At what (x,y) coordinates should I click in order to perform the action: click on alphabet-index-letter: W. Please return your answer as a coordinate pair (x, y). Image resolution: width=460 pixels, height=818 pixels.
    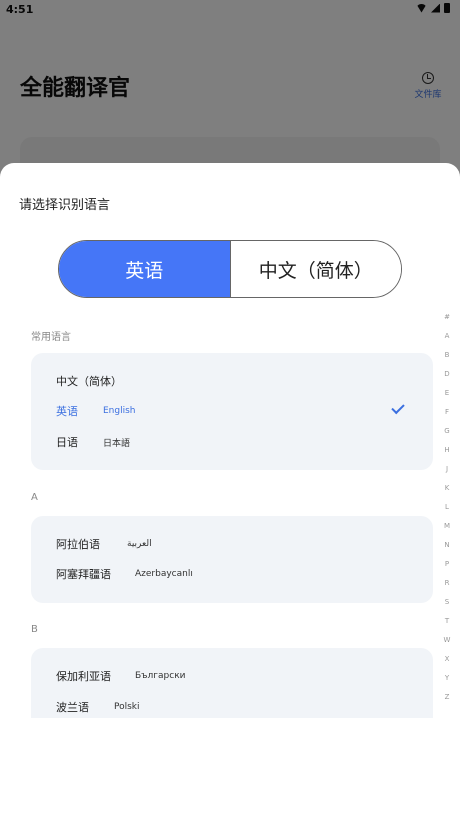
    Looking at the image, I should click on (447, 640).